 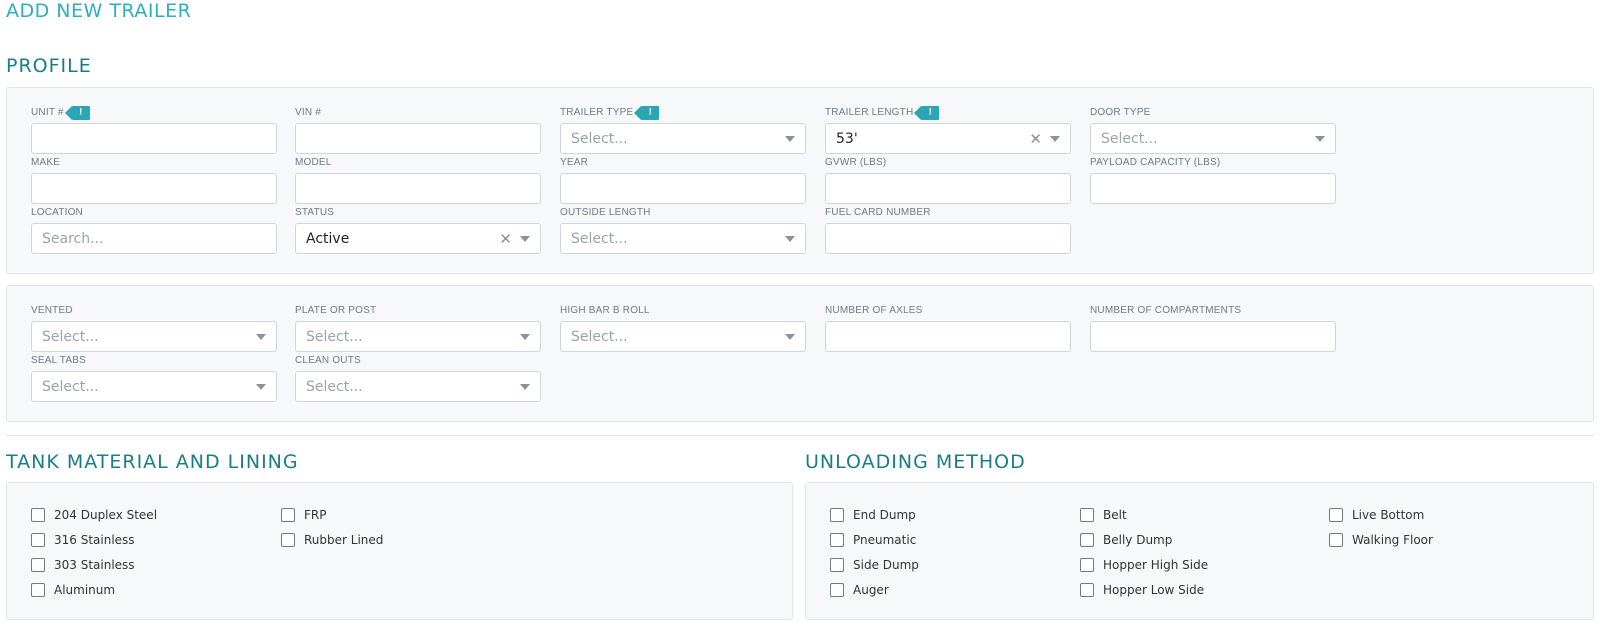 I want to click on axles-field: NUMBER OF AXLES, so click(x=948, y=328).